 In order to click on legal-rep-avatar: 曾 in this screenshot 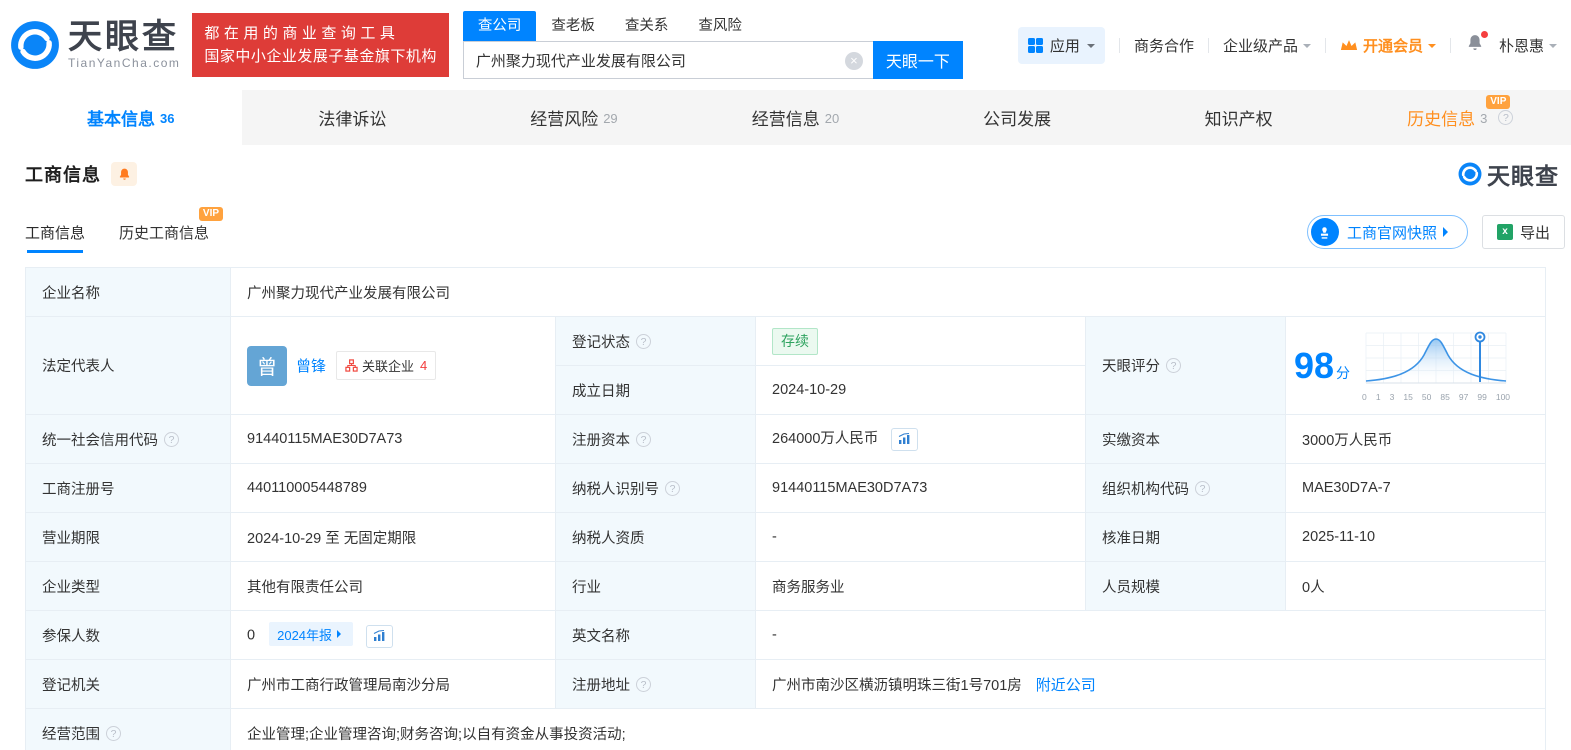, I will do `click(267, 365)`.